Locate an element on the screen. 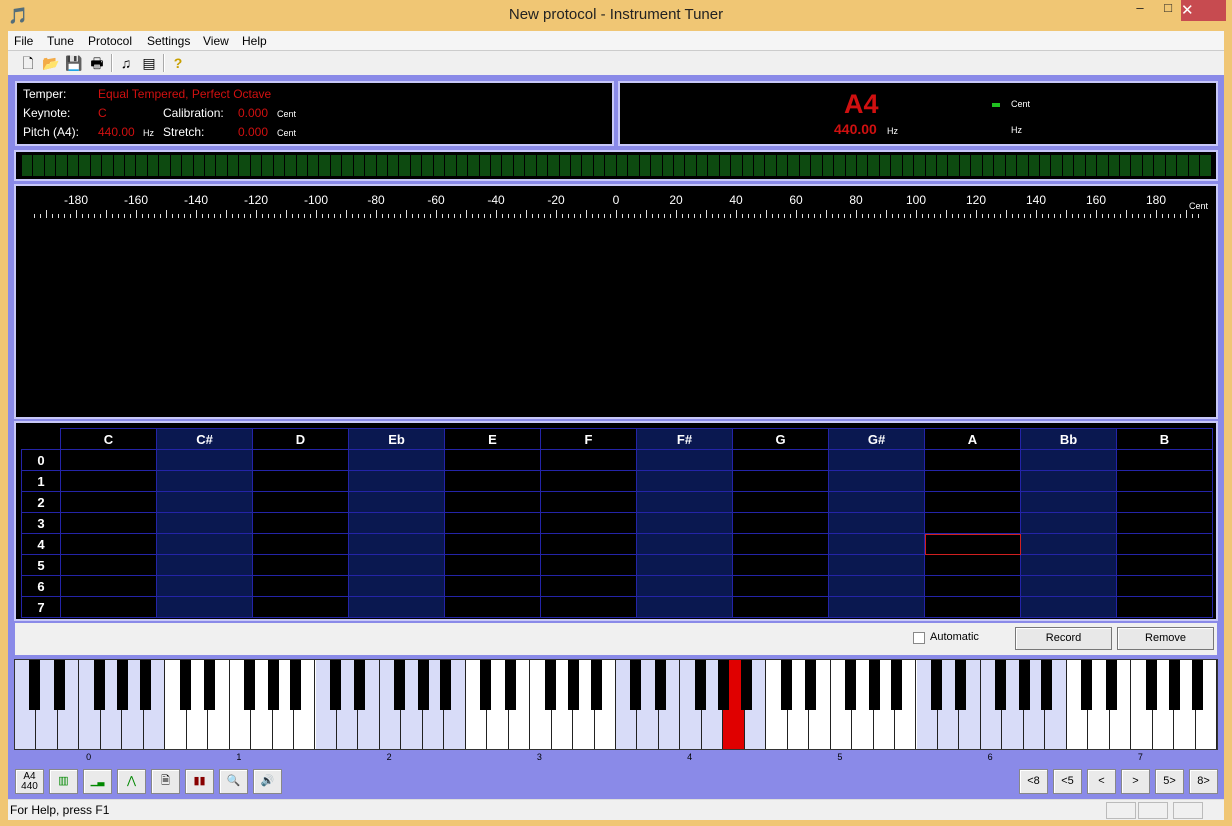 The image size is (1232, 826). menu-help: Help is located at coordinates (254, 41).